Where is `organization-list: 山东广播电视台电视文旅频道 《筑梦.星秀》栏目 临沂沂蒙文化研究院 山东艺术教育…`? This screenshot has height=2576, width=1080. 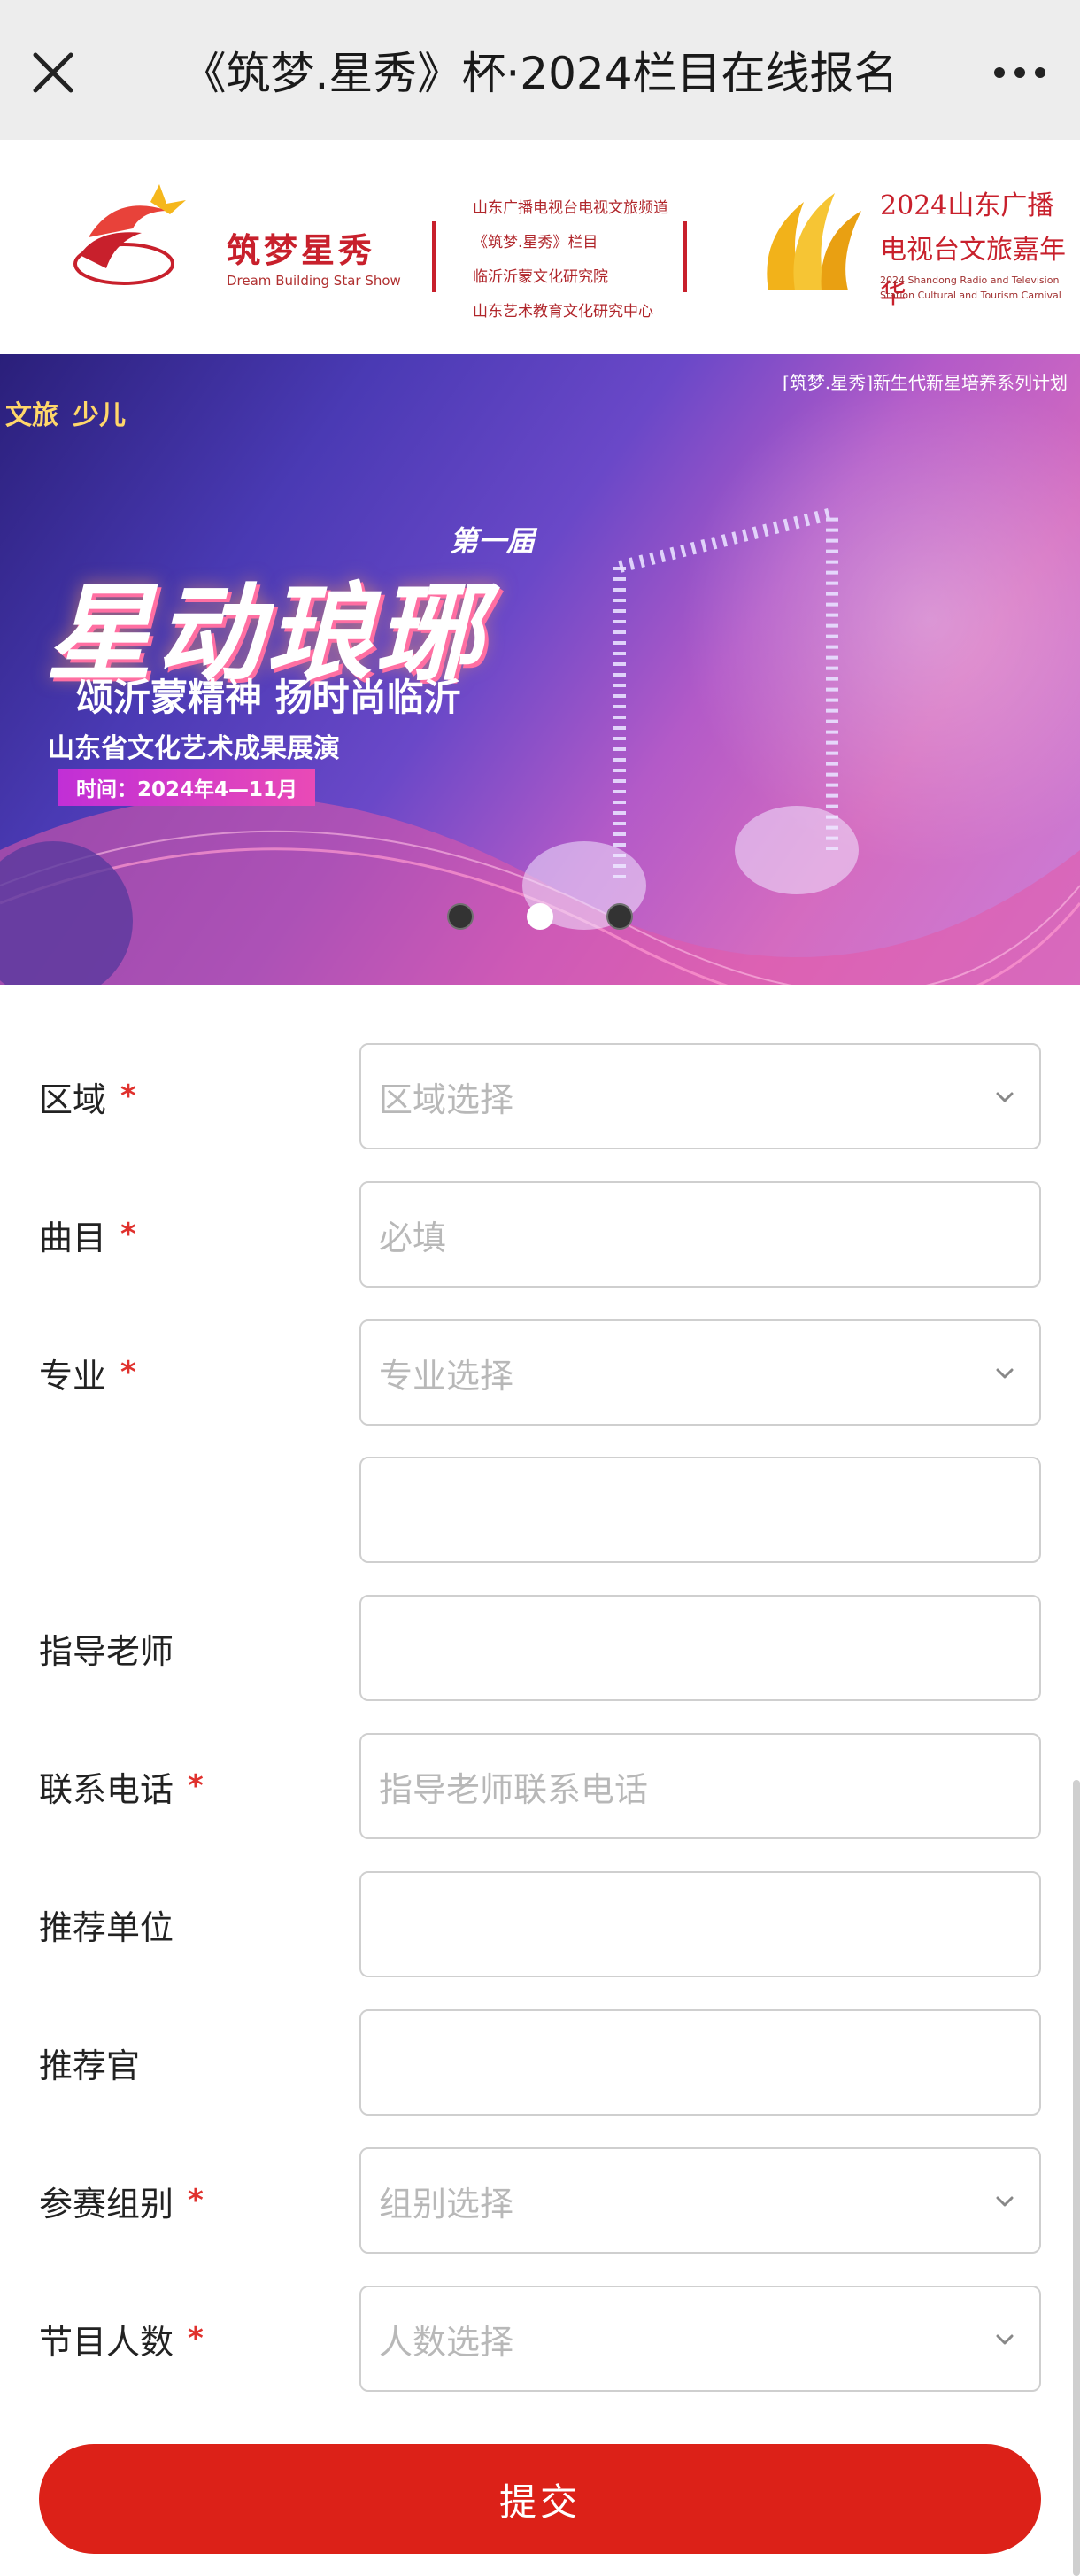
organization-list: 山东广播电视台电视文旅频道 《筑梦.星秀》栏目 临沂沂蒙文化研究院 山东艺术教育… is located at coordinates (574, 260).